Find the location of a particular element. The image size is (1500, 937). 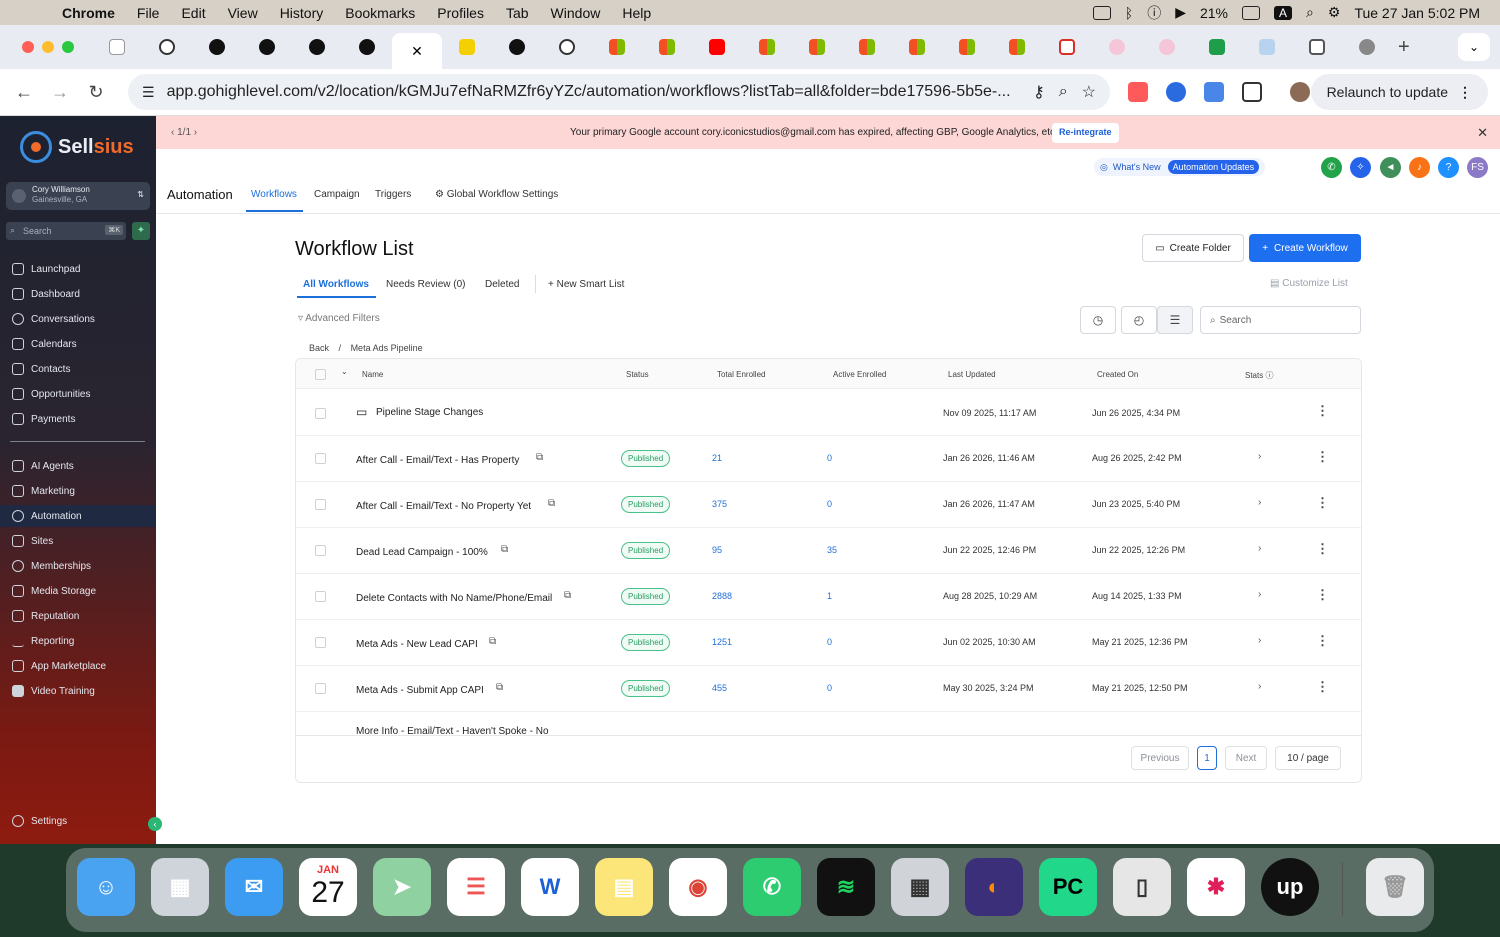

window-zoom-icon is located at coordinates (68, 47).